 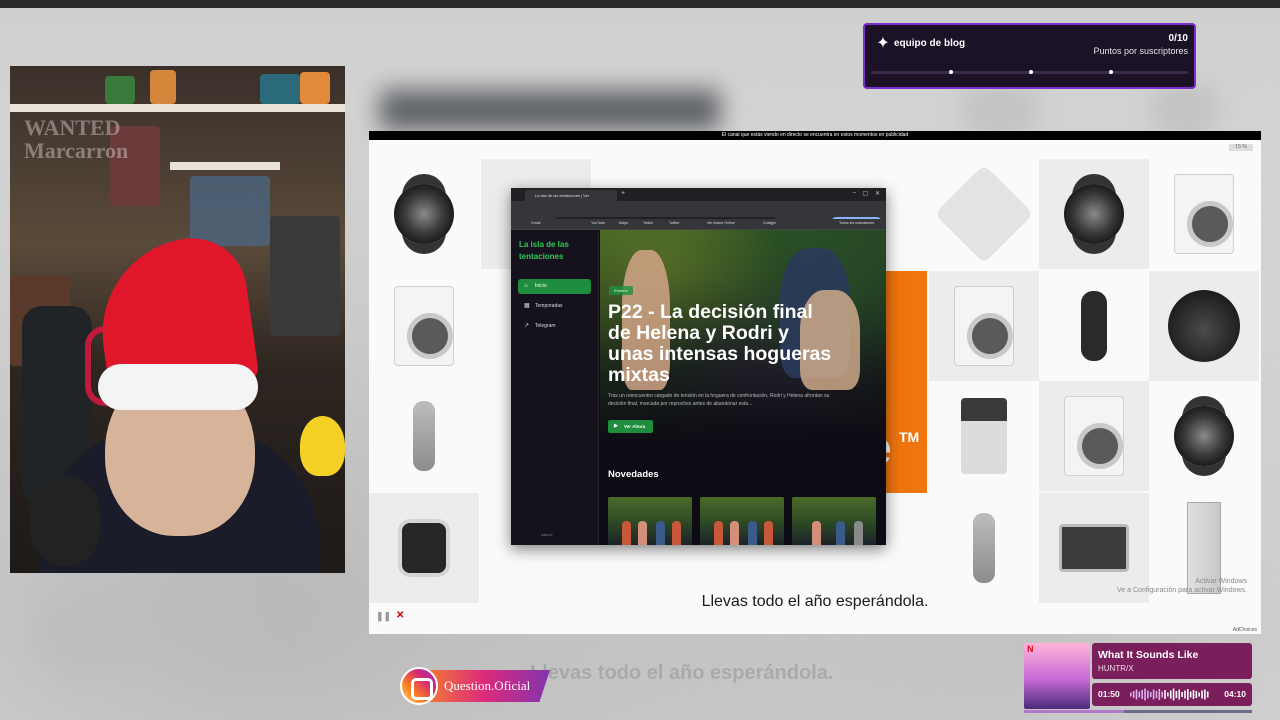 I want to click on nav-item-label: Telegram, so click(x=545, y=326).